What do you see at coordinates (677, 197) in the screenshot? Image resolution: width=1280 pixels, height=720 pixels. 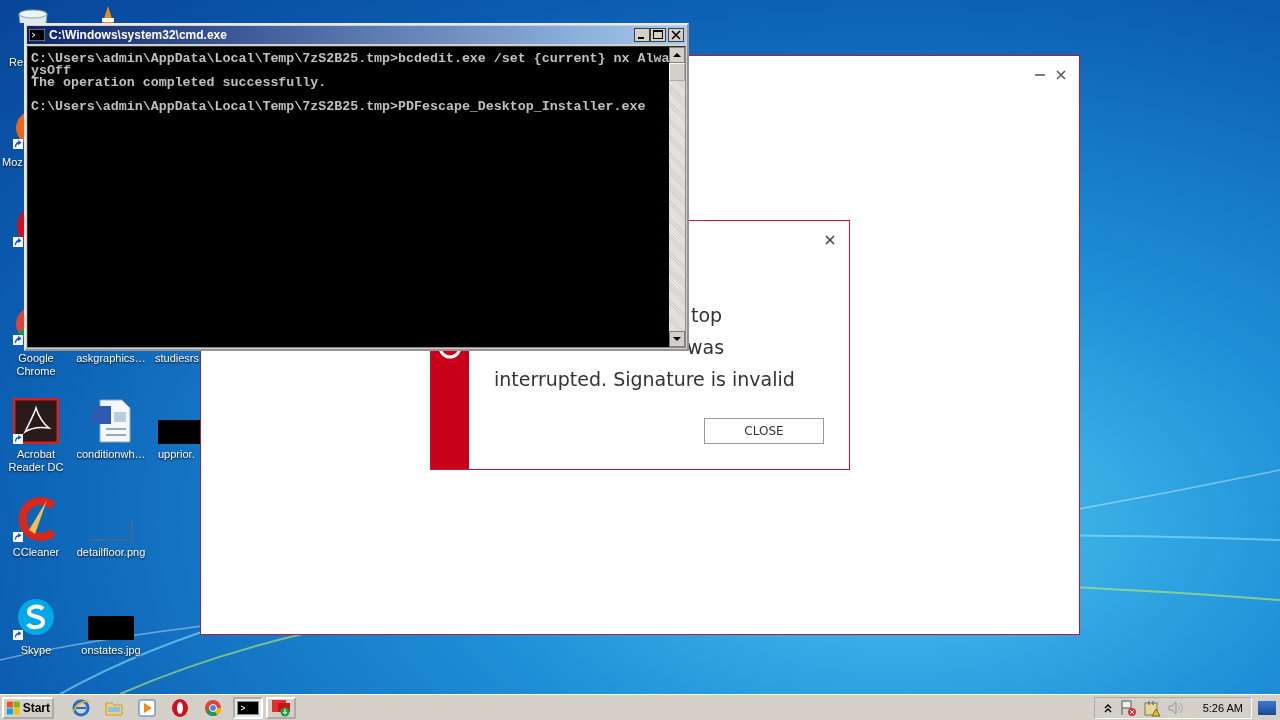 I see `scrollbar` at bounding box center [677, 197].